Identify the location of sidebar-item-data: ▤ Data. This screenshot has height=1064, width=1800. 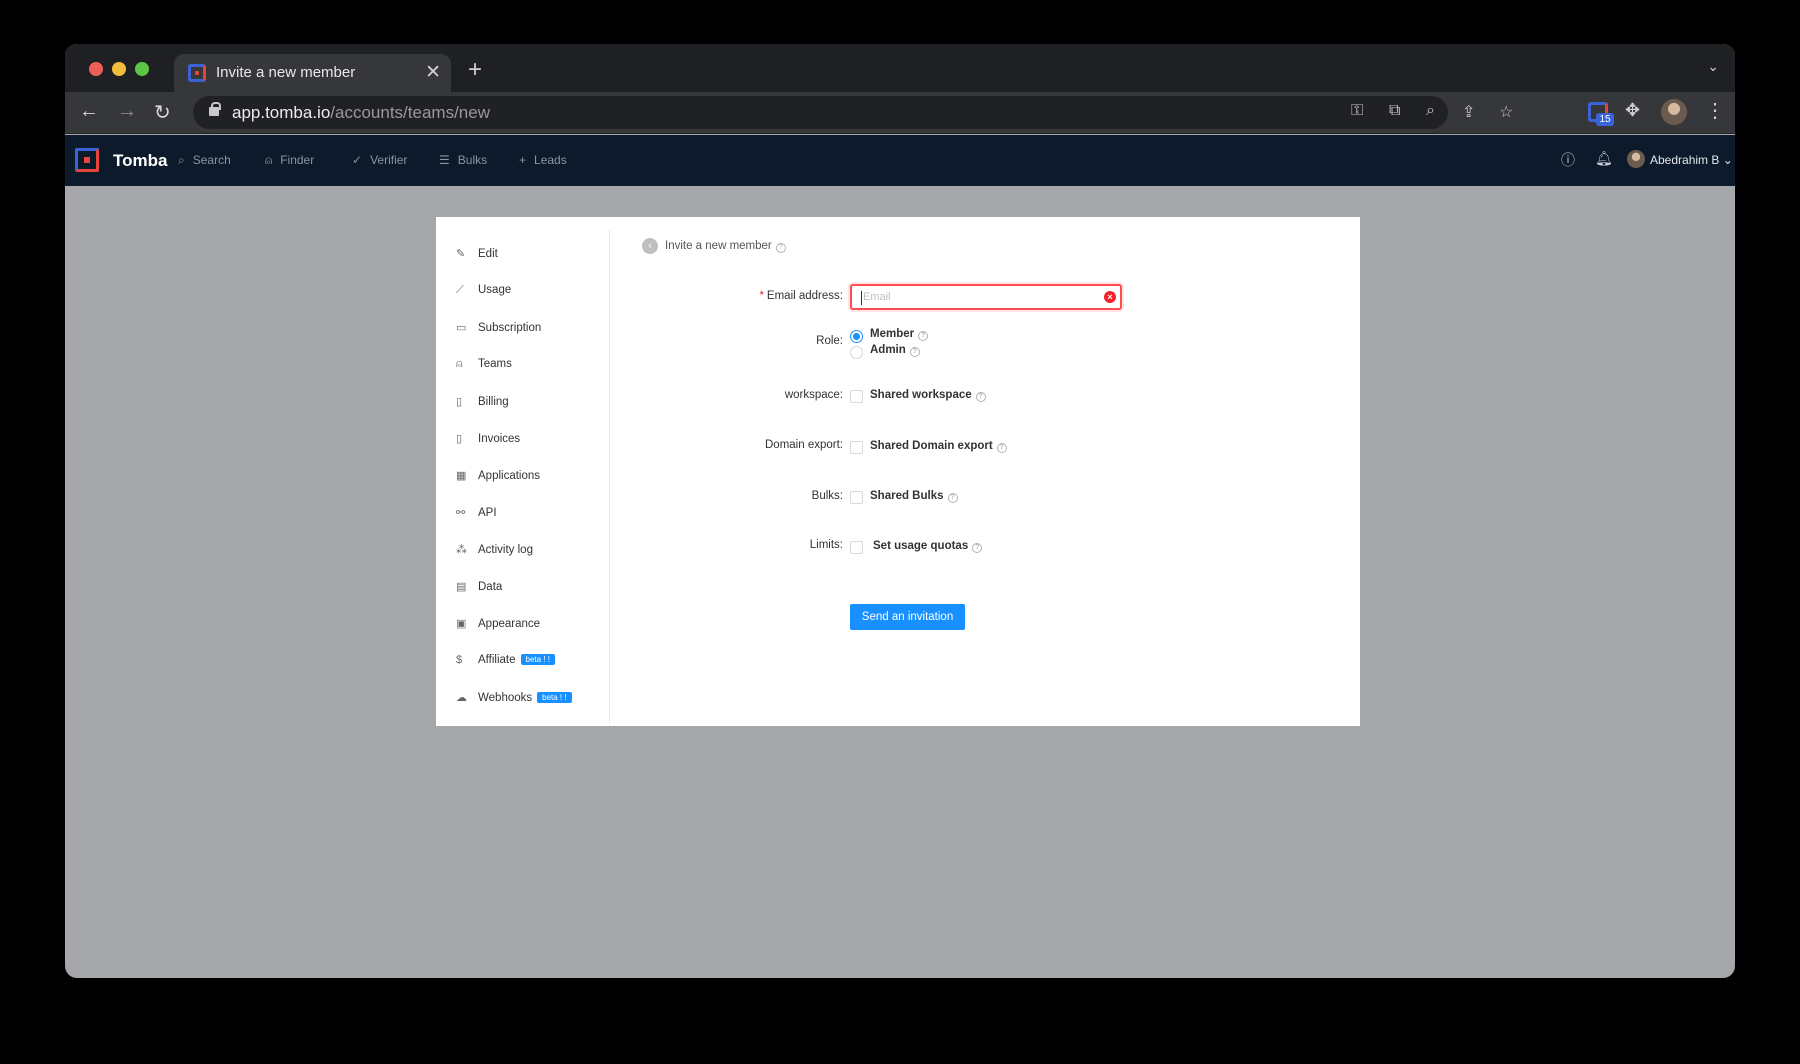
(479, 590).